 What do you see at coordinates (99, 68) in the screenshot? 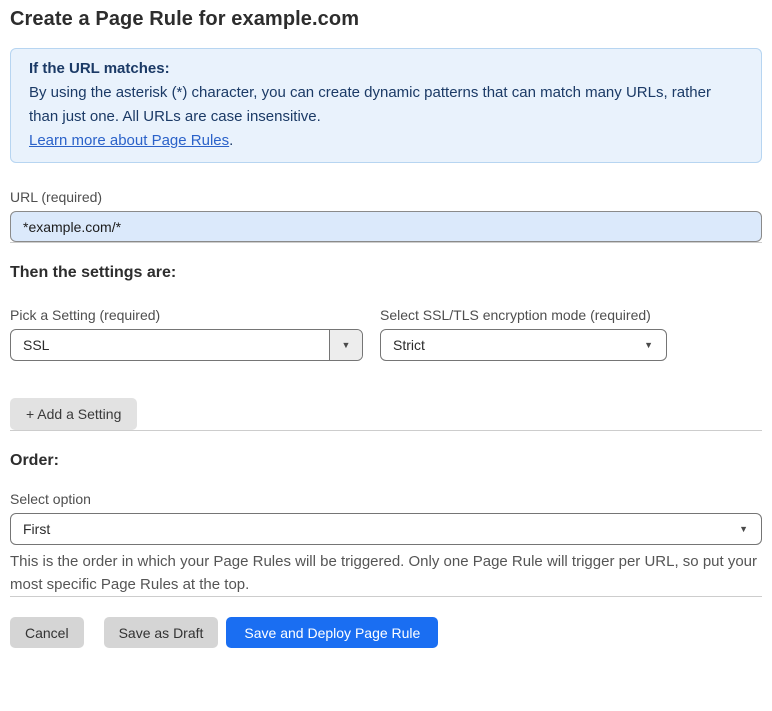
I see `info-heading: If the URL matches:` at bounding box center [99, 68].